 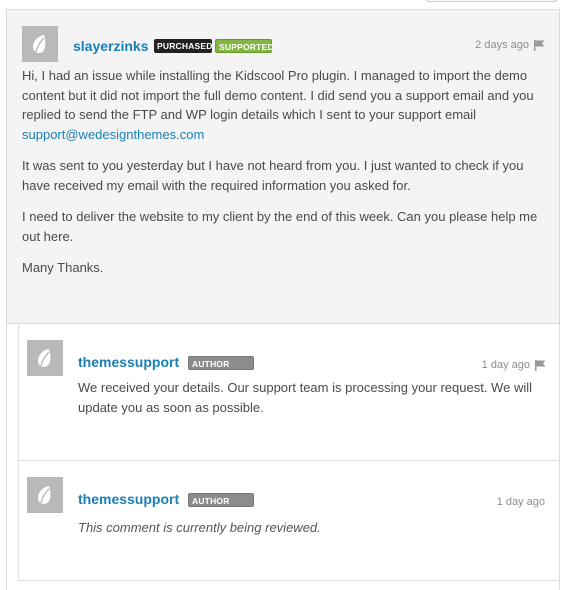 I want to click on comment-username: slayerzinks, so click(x=111, y=46).